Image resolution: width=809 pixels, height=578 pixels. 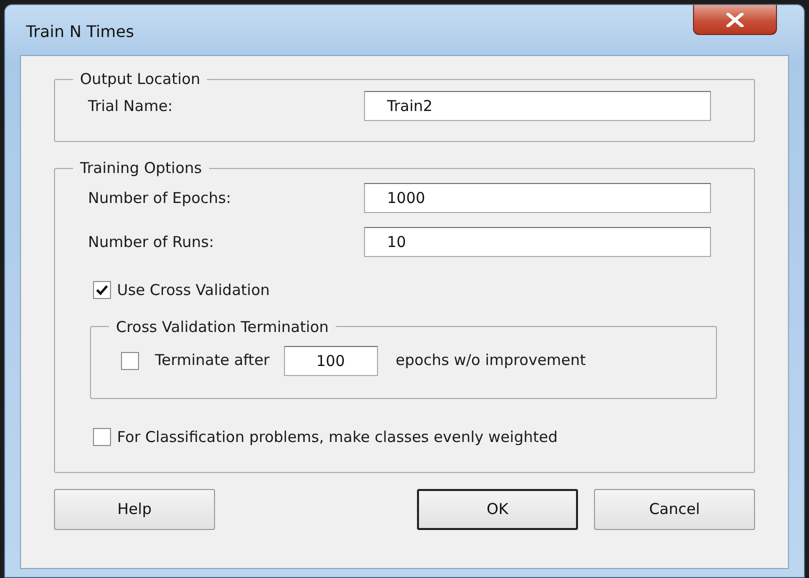 I want to click on close-icon, so click(x=735, y=19).